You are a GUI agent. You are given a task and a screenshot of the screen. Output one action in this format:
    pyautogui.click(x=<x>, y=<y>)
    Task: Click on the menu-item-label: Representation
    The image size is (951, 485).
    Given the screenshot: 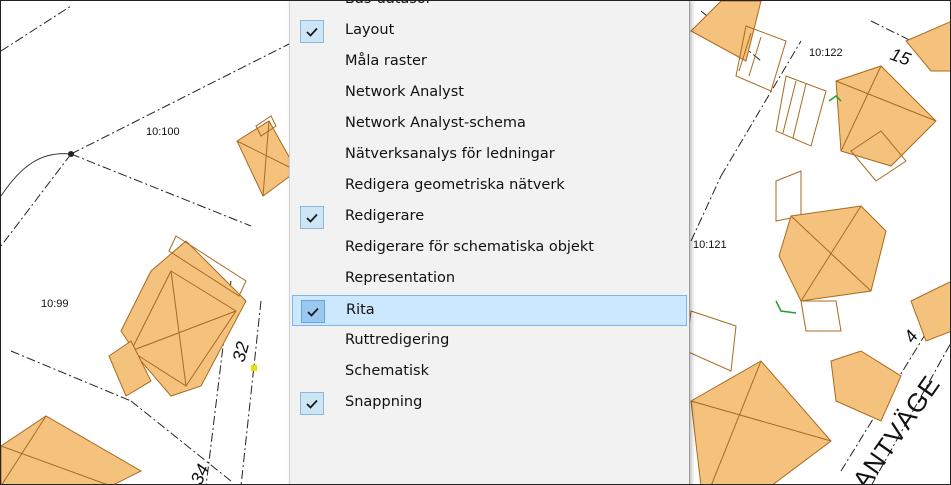 What is the action you would take?
    pyautogui.click(x=400, y=278)
    